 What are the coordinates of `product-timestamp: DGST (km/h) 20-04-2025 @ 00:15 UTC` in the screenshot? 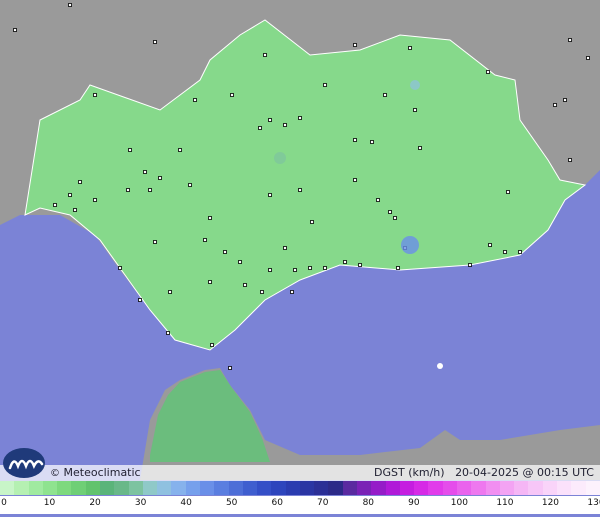 It's located at (484, 473).